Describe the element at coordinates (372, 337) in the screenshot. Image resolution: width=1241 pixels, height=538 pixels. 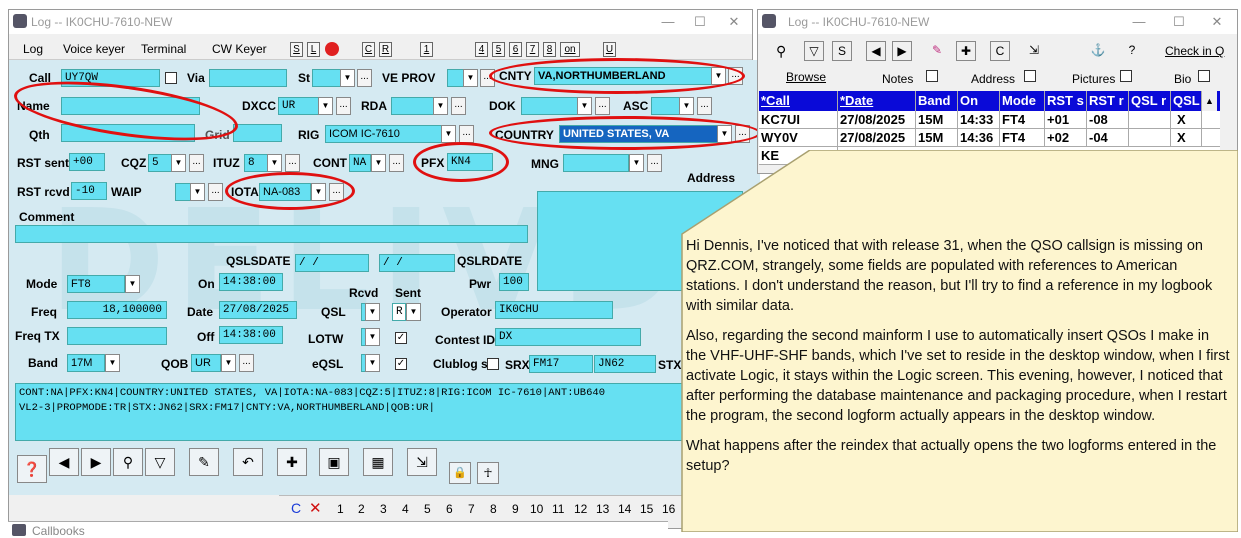
I see `lotw-rcvd-dropdown-icon: ▼` at that location.